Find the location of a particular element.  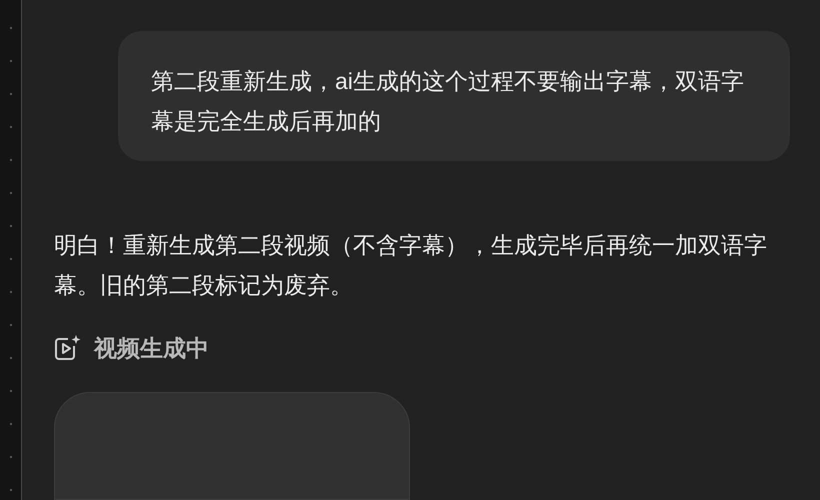

status-label: 视频生成中 is located at coordinates (151, 348).